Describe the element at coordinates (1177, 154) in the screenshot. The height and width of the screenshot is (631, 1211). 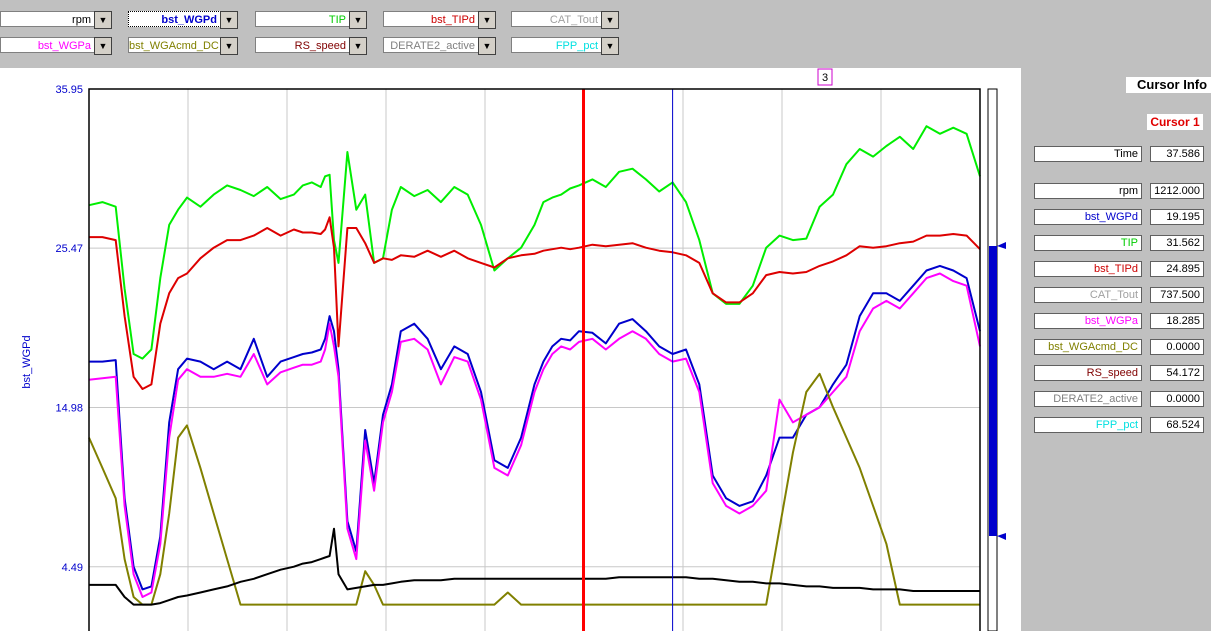
I see `cursor-info-value: 37.586` at that location.